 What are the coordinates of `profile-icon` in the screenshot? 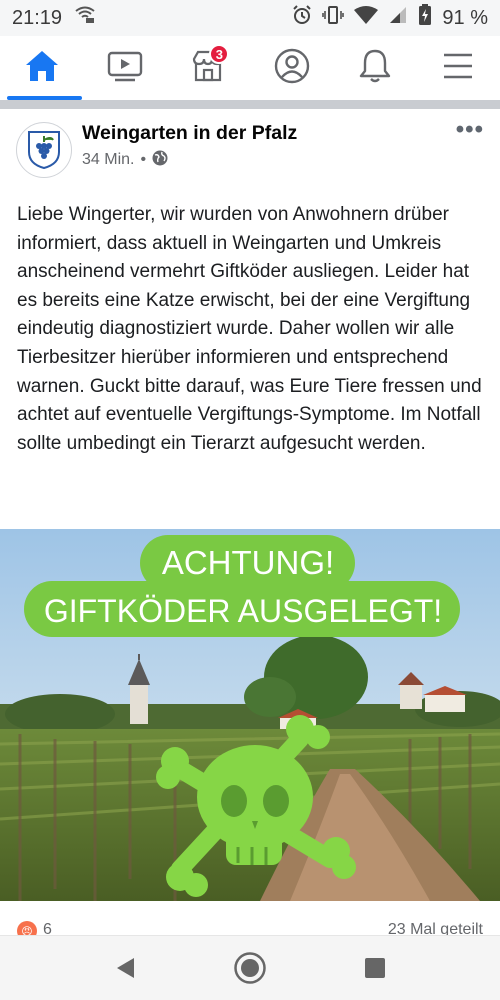 It's located at (292, 68).